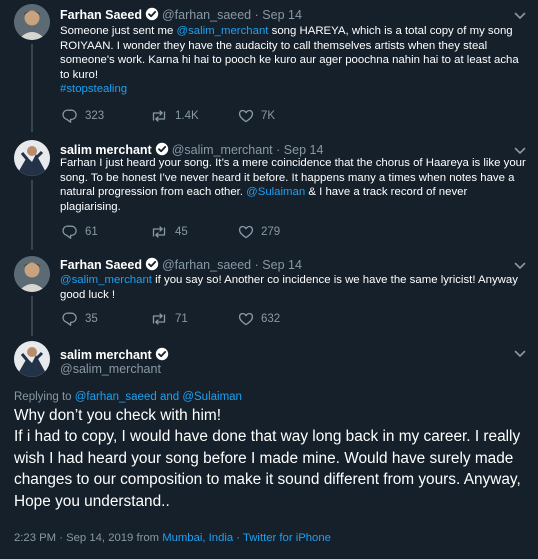 The width and height of the screenshot is (538, 559). I want to click on replying-label: Replying to, so click(44, 397).